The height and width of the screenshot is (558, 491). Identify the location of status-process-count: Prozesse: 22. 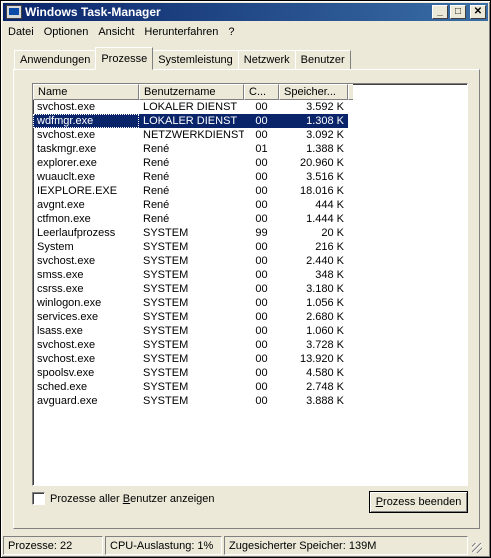
(53, 545).